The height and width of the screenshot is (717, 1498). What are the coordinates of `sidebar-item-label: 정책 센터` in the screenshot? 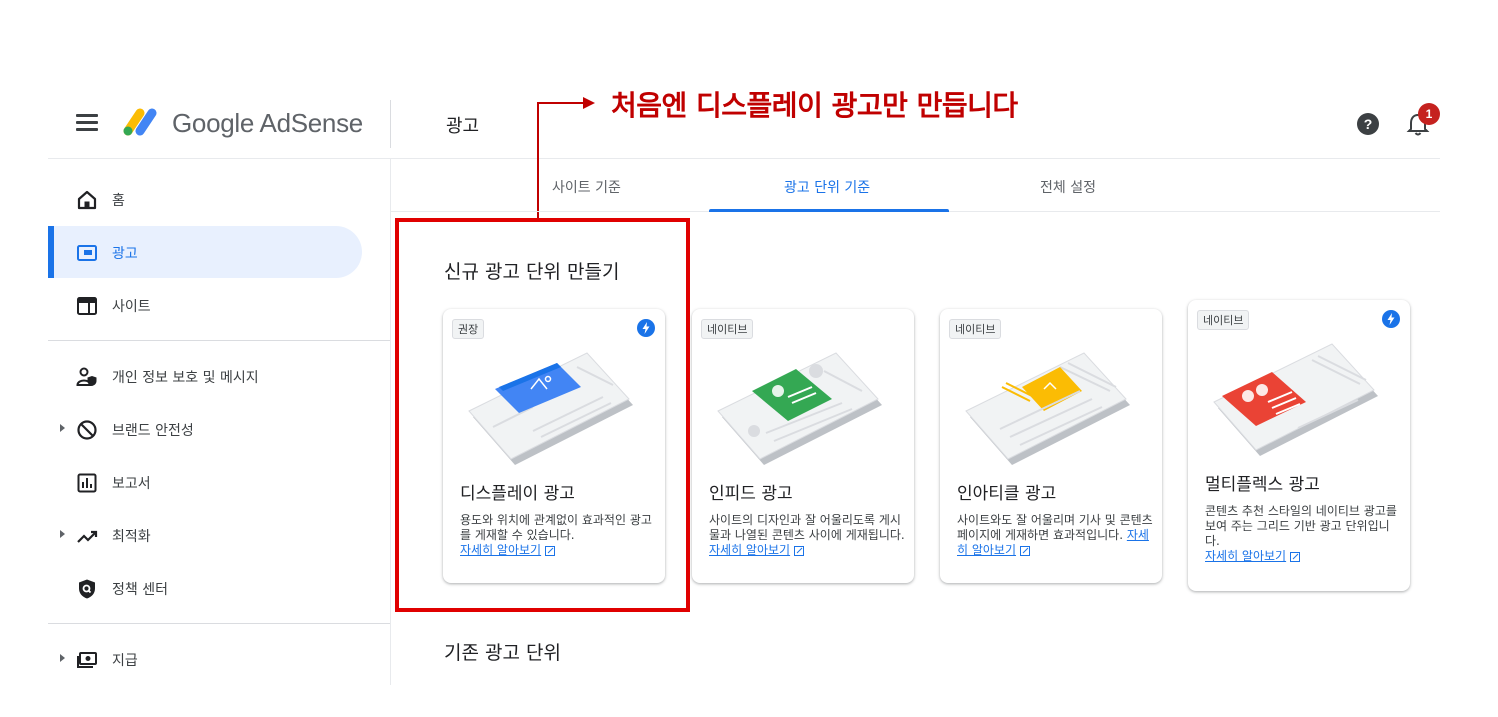 It's located at (140, 590).